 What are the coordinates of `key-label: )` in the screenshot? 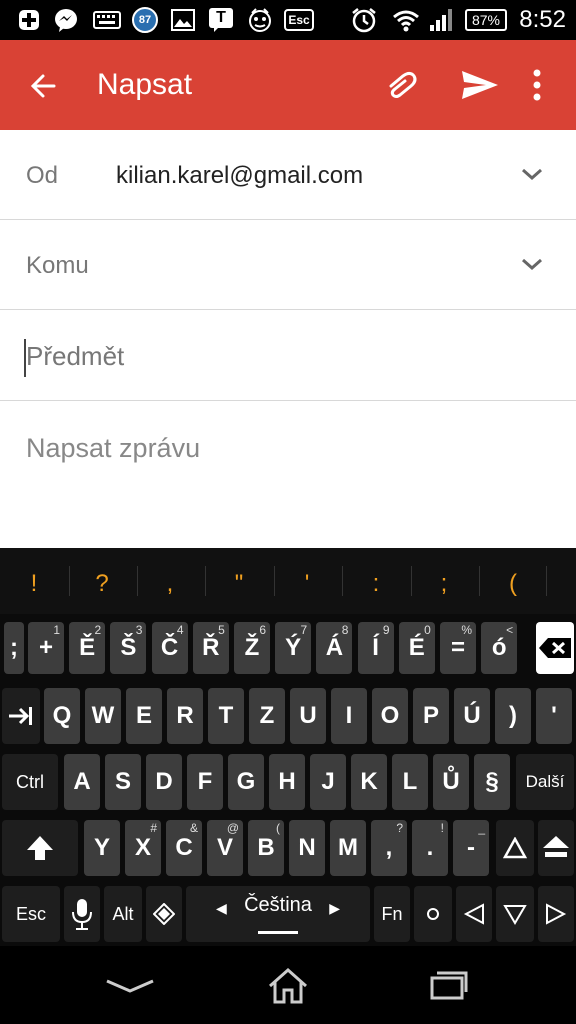 It's located at (513, 715).